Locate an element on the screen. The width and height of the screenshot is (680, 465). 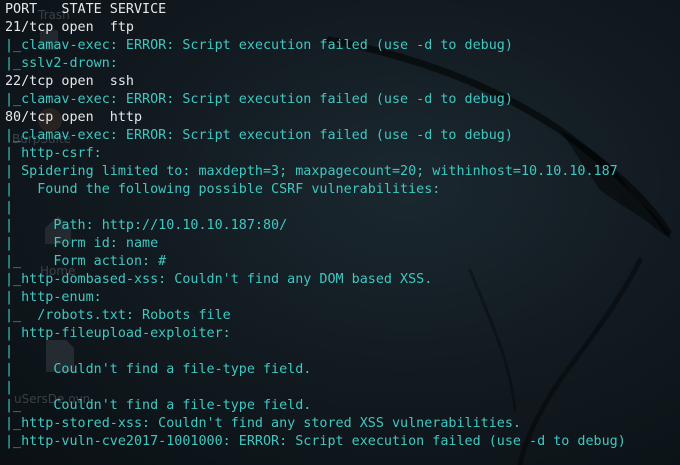
output-line: |_ Couldn't find a file-type field. is located at coordinates (158, 405).